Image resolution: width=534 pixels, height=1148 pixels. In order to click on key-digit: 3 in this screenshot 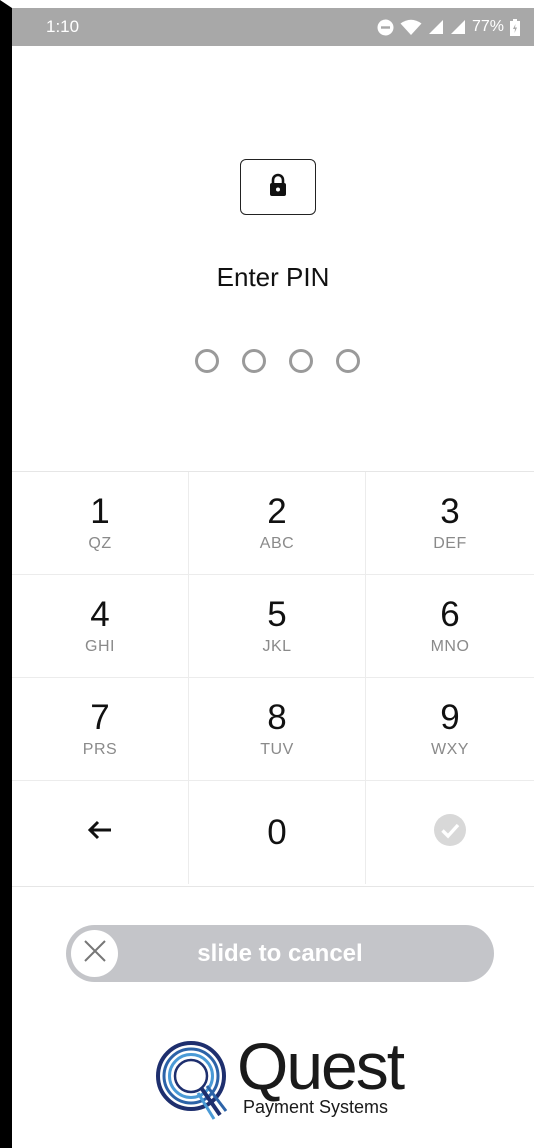, I will do `click(450, 511)`.